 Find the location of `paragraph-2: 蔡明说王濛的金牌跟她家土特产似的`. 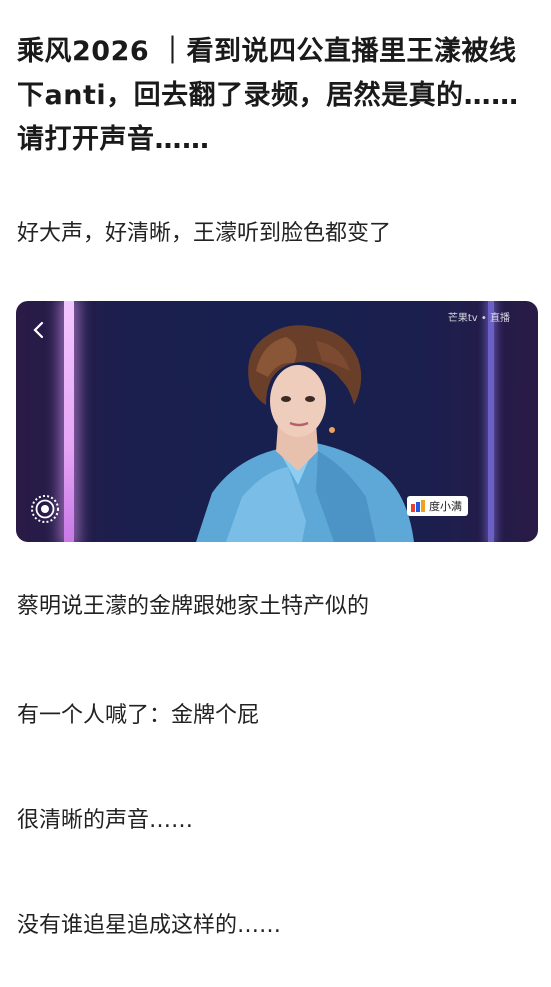

paragraph-2: 蔡明说王濛的金牌跟她家土特产似的 is located at coordinates (193, 606).